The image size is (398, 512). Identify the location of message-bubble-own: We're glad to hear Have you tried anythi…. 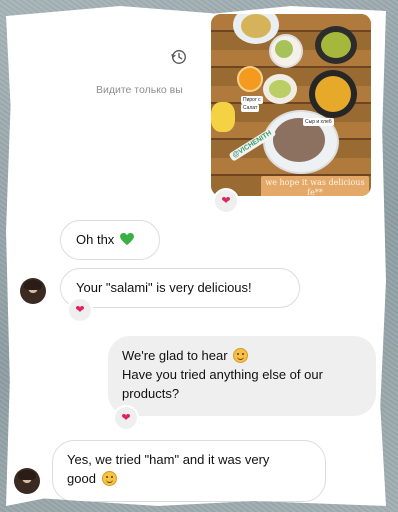
(242, 376).